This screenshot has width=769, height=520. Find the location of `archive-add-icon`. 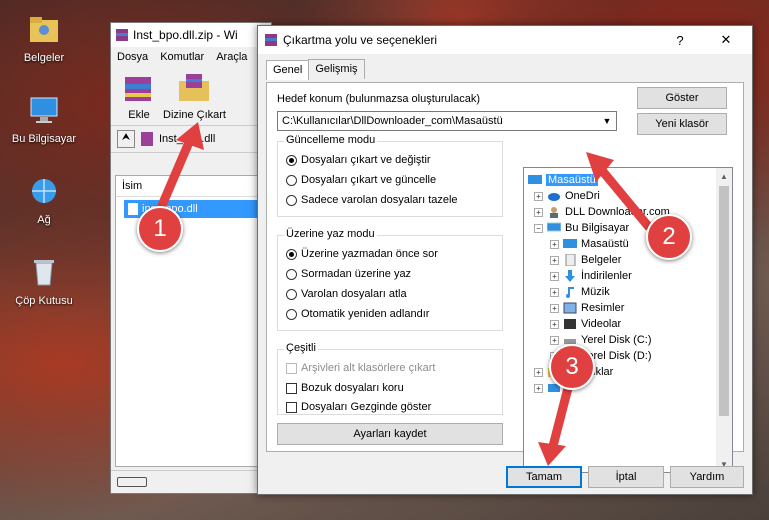

archive-add-icon is located at coordinates (138, 89).